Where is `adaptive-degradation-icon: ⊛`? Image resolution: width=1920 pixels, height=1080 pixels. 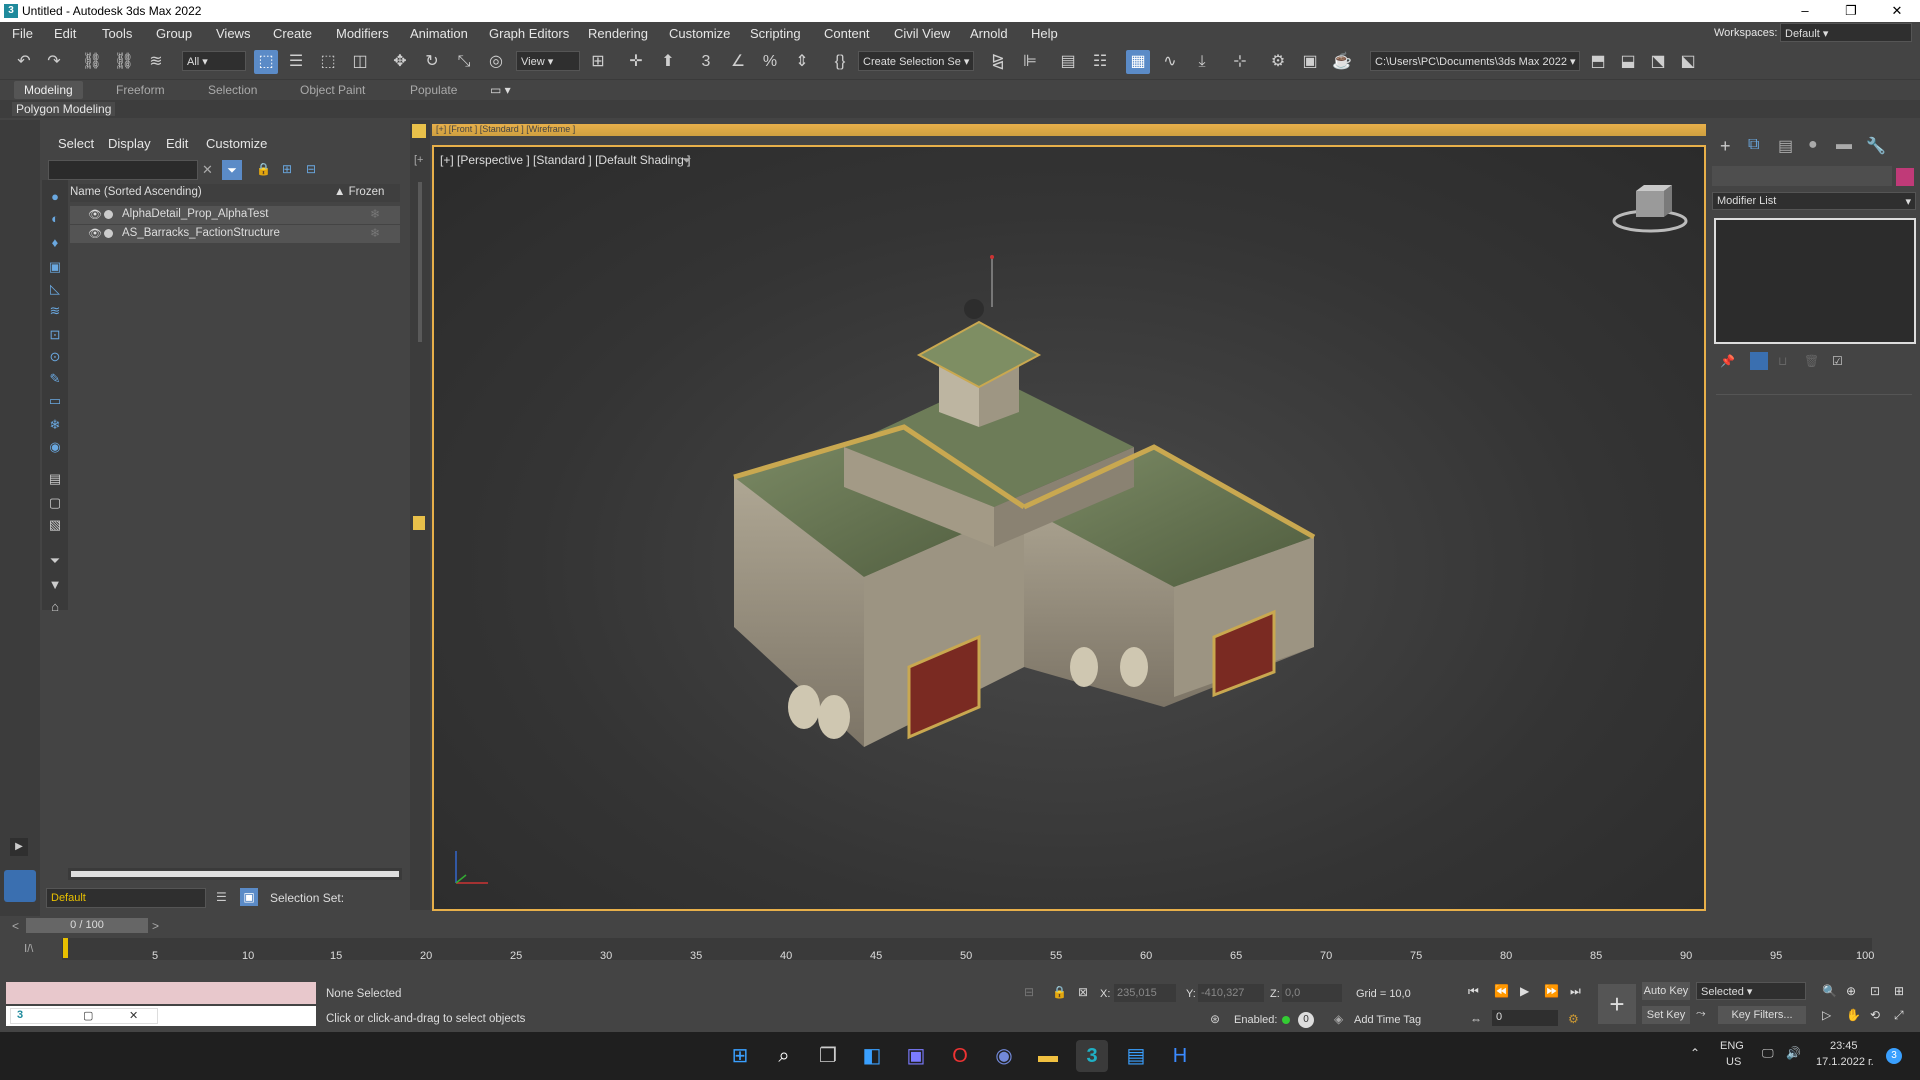 adaptive-degradation-icon: ⊛ is located at coordinates (1215, 1019).